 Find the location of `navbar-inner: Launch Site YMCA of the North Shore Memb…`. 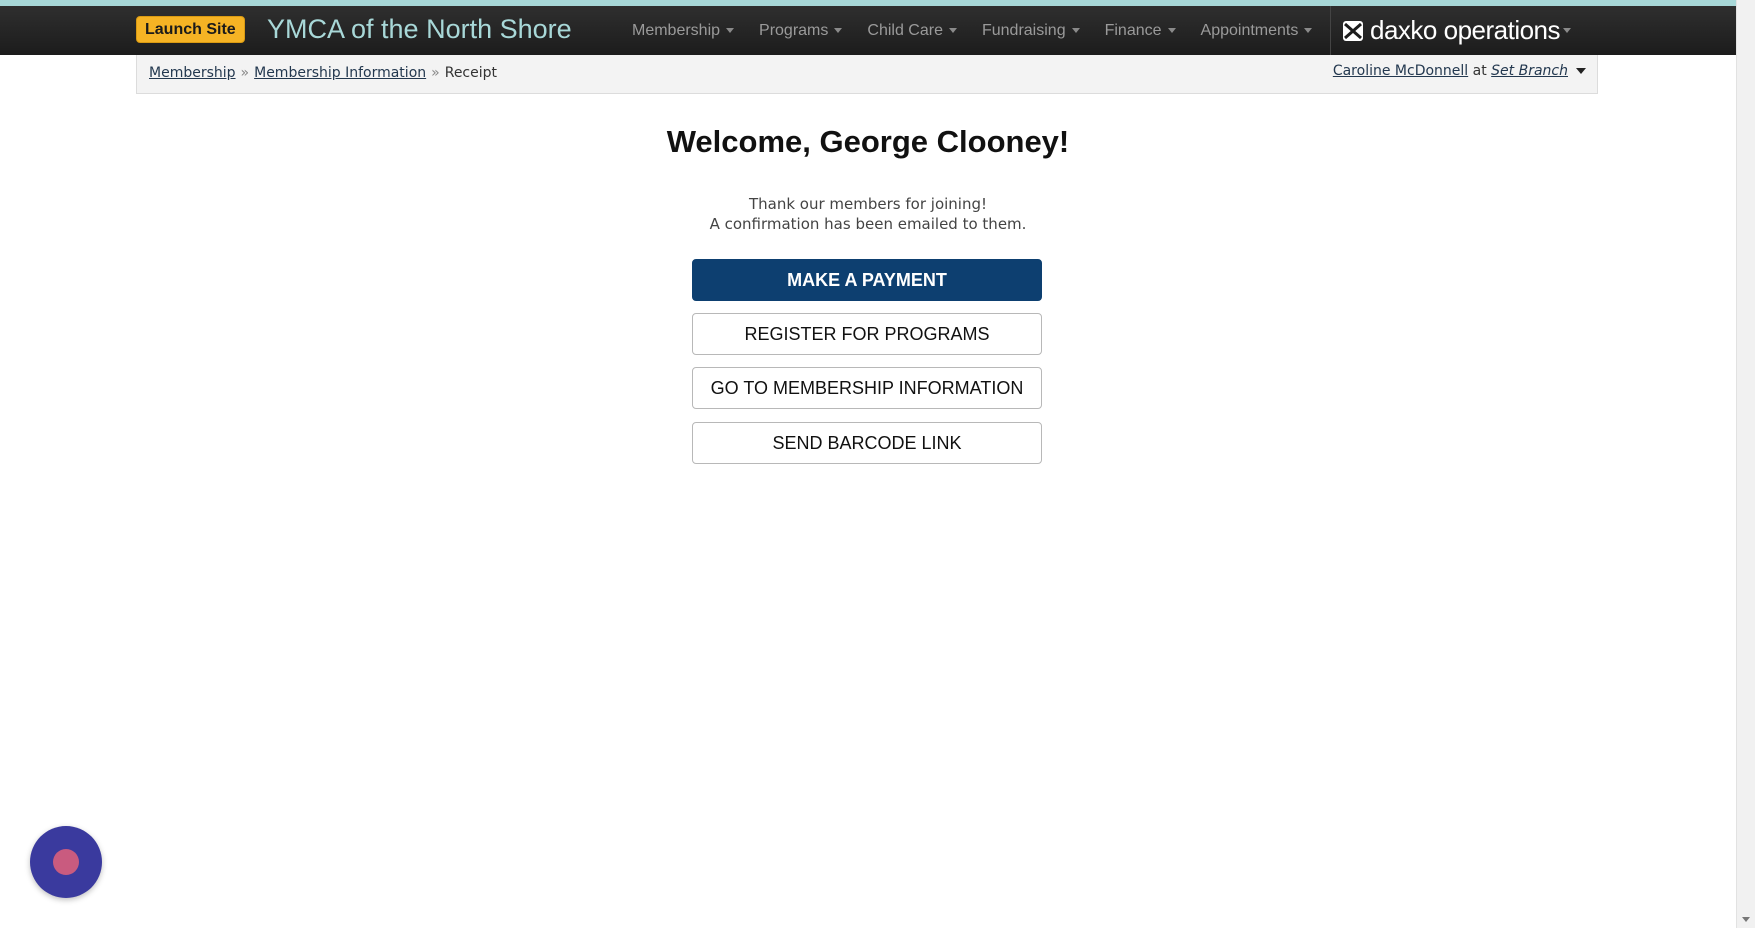

navbar-inner: Launch Site YMCA of the North Shore Memb… is located at coordinates (867, 30).